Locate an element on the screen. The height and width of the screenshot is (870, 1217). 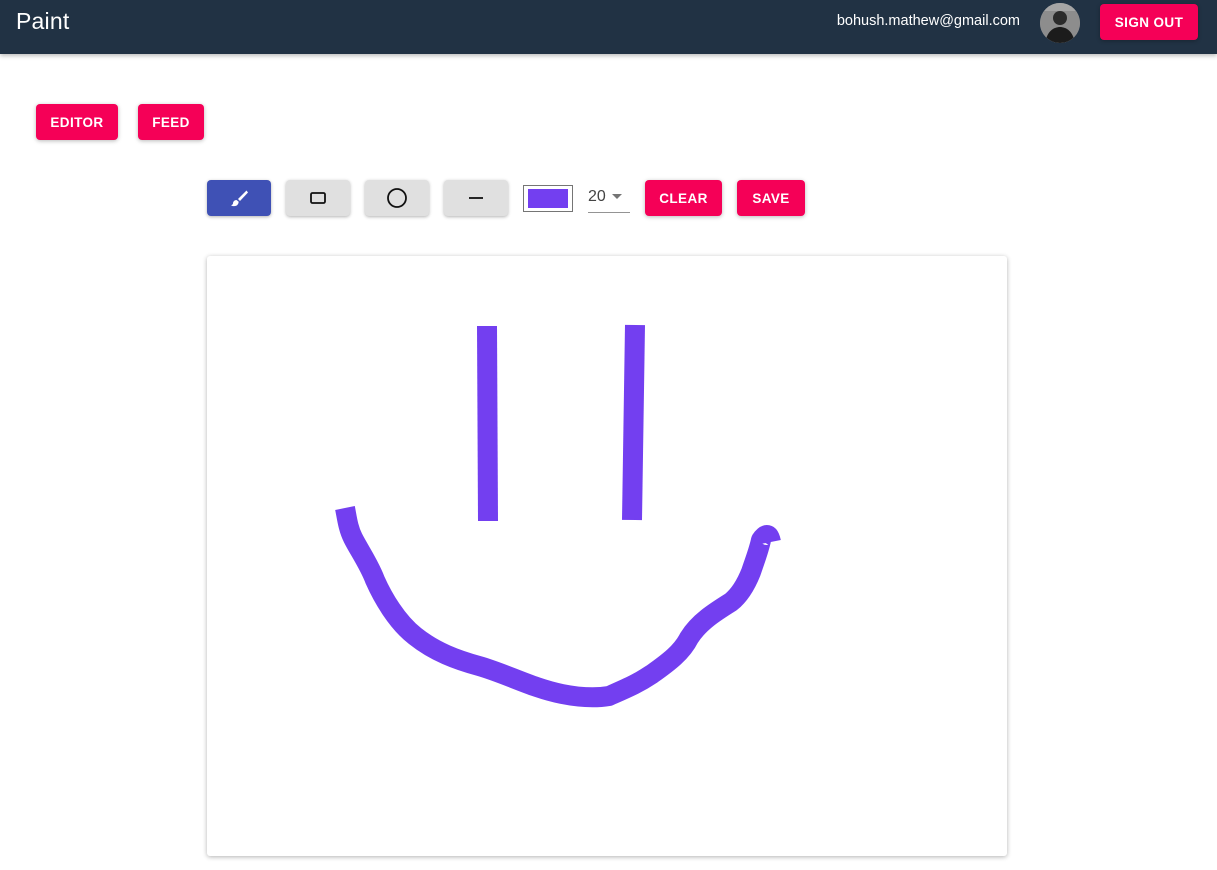
brush-icon is located at coordinates (239, 198).